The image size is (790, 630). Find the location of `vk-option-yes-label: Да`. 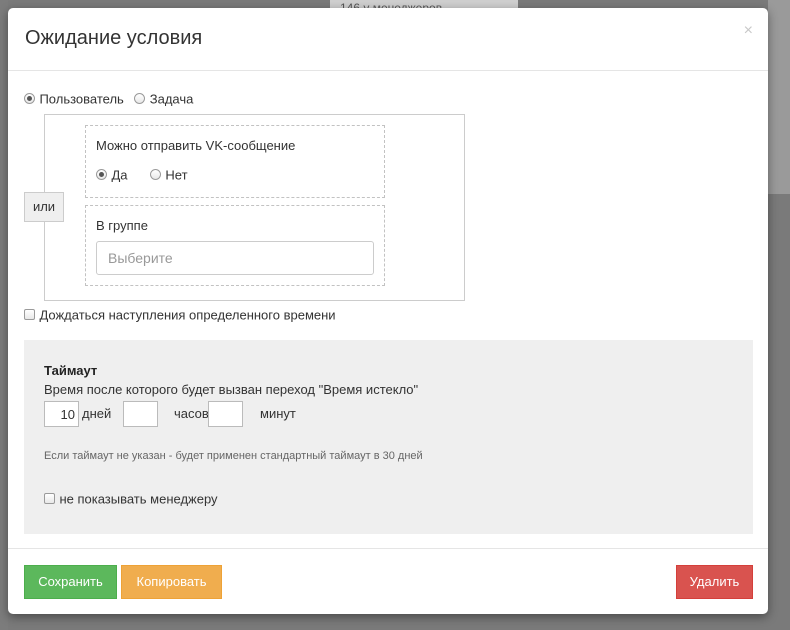

vk-option-yes-label: Да is located at coordinates (119, 175).